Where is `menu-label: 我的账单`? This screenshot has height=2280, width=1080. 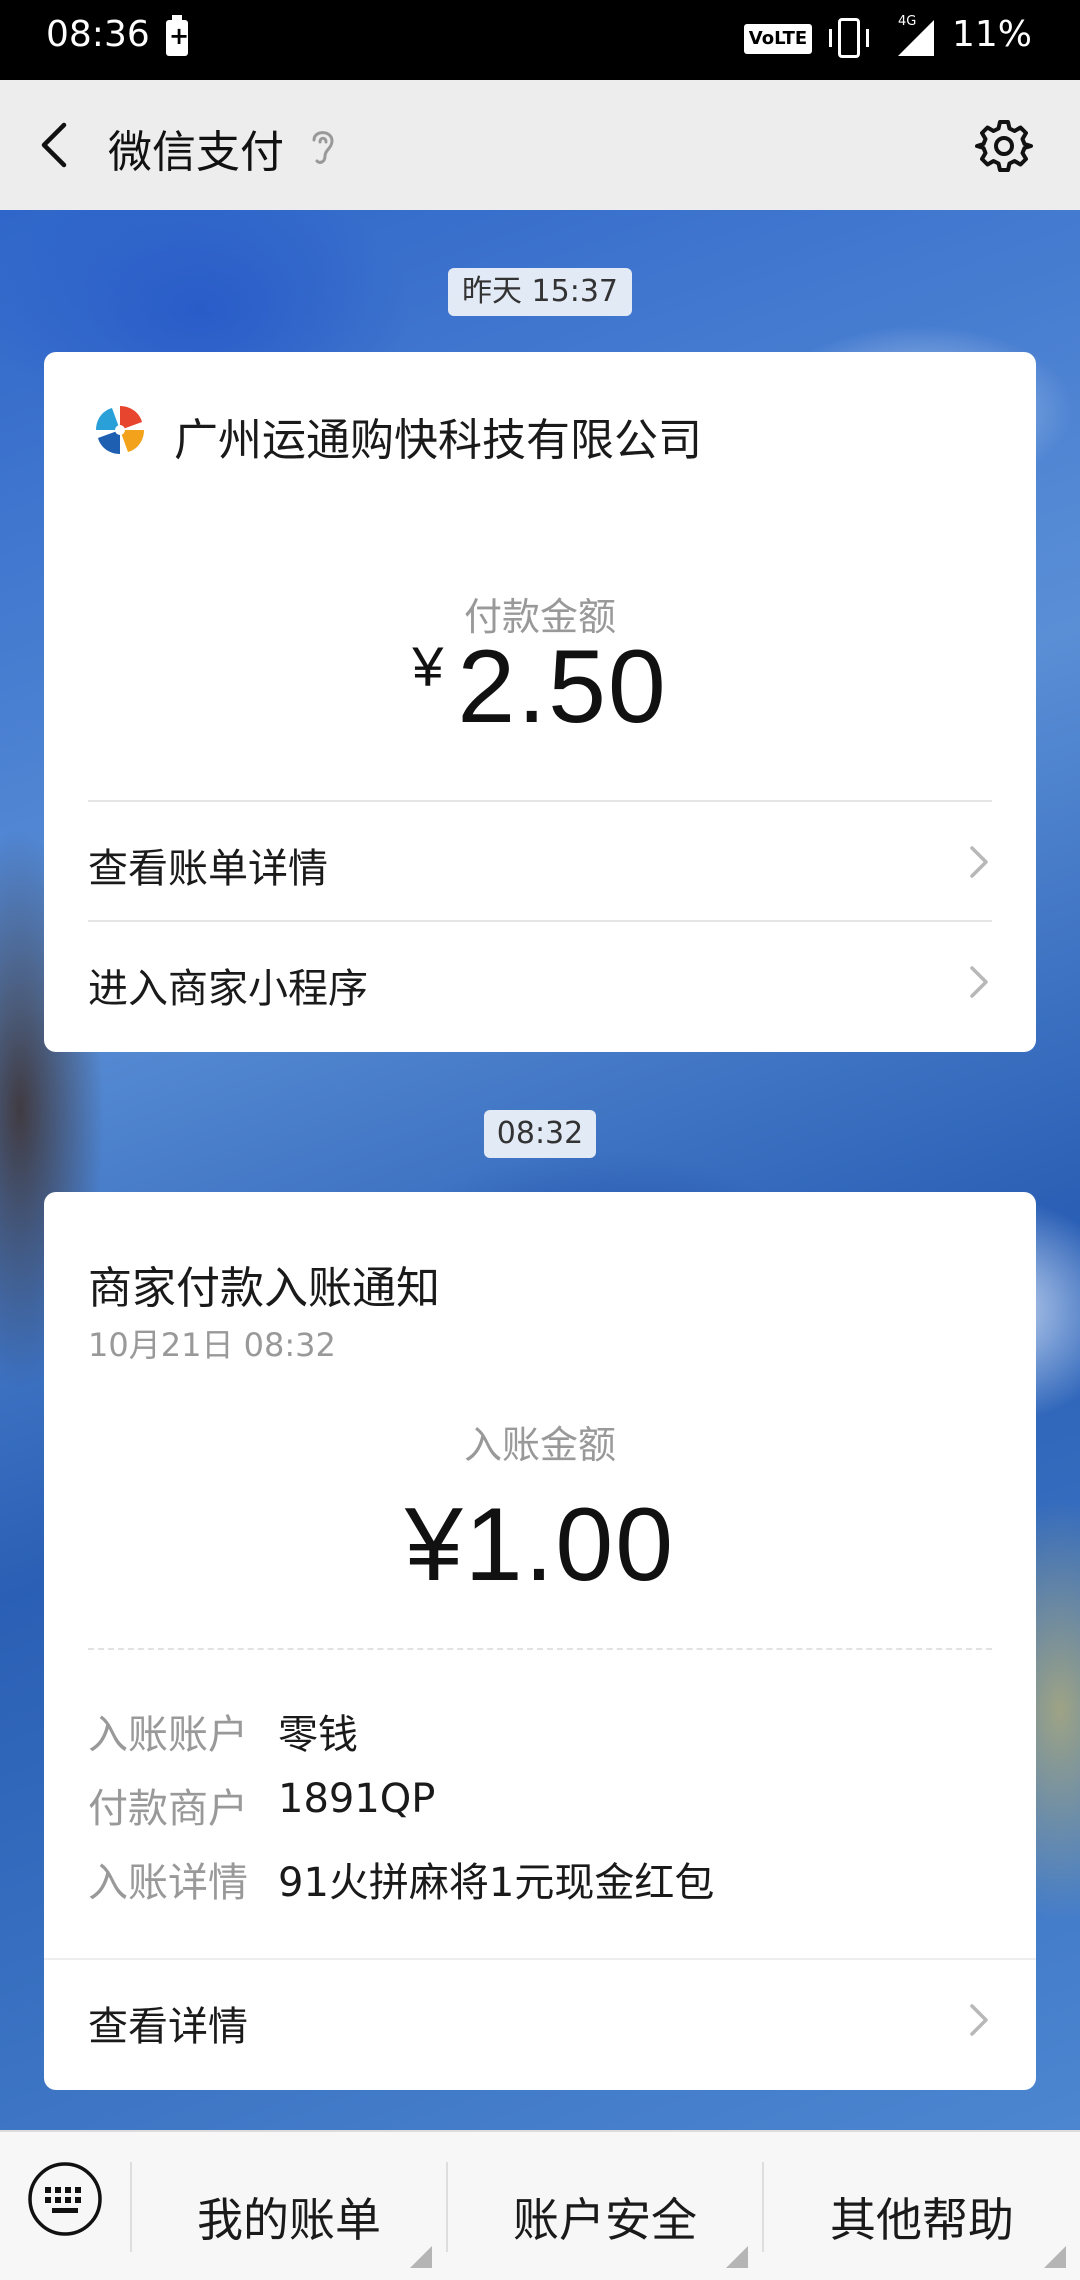
menu-label: 我的账单 is located at coordinates (289, 2220).